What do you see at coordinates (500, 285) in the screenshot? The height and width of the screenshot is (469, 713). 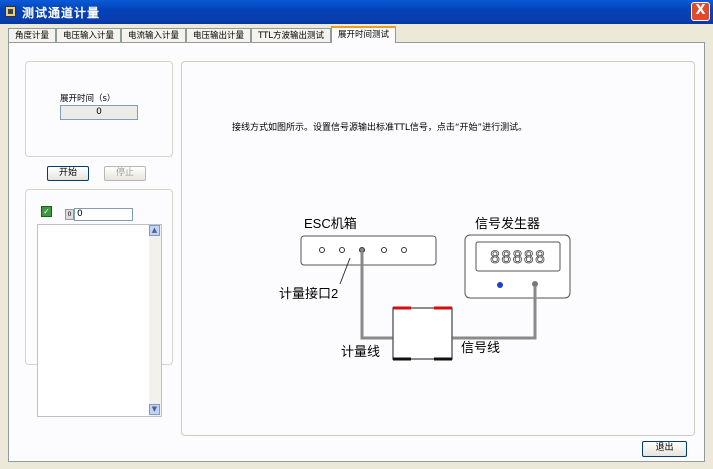 I see `signal-generator-led` at bounding box center [500, 285].